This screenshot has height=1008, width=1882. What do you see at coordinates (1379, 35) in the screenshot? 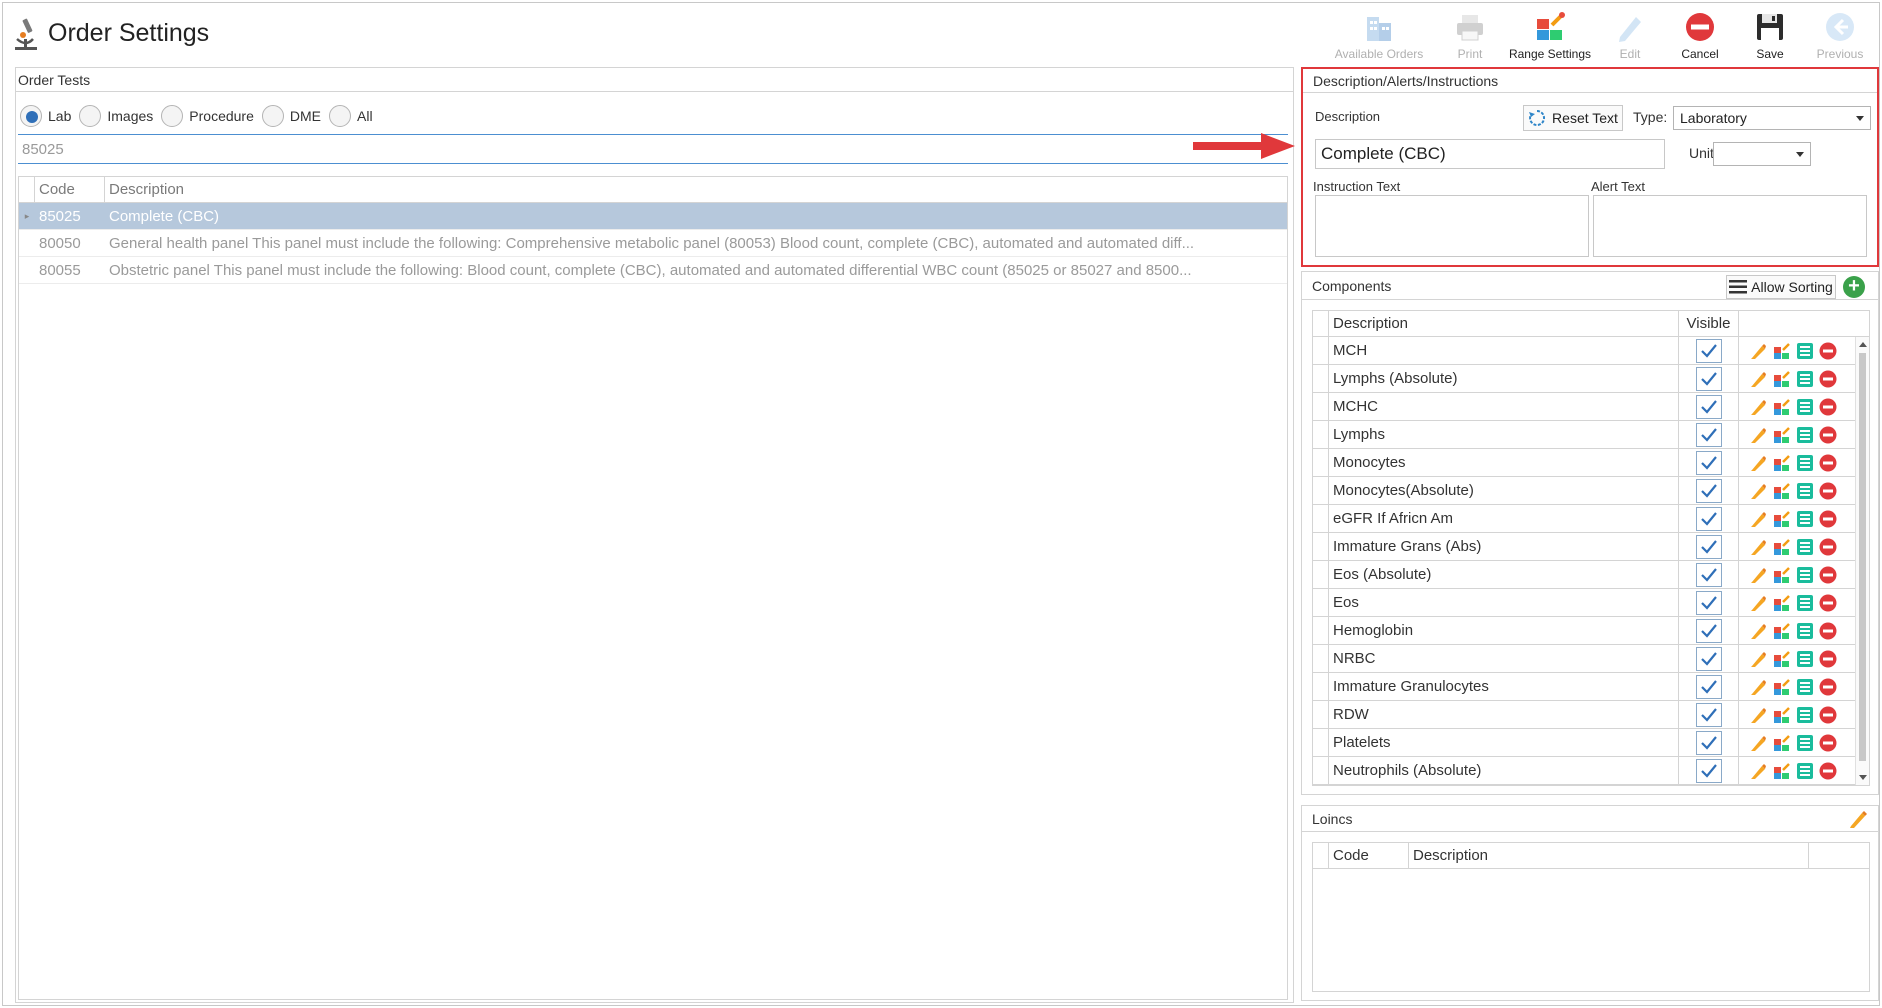
I see `available-orders-button: Available Orders` at bounding box center [1379, 35].